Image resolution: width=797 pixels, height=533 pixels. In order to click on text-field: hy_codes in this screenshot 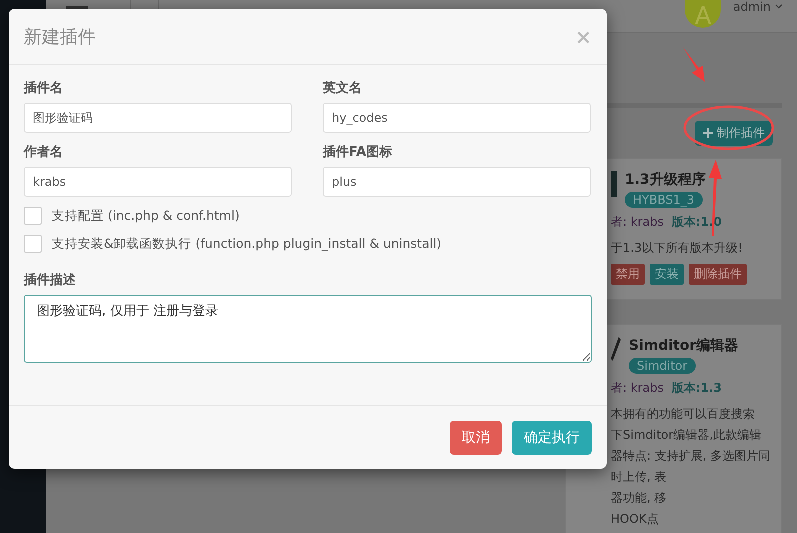, I will do `click(457, 118)`.